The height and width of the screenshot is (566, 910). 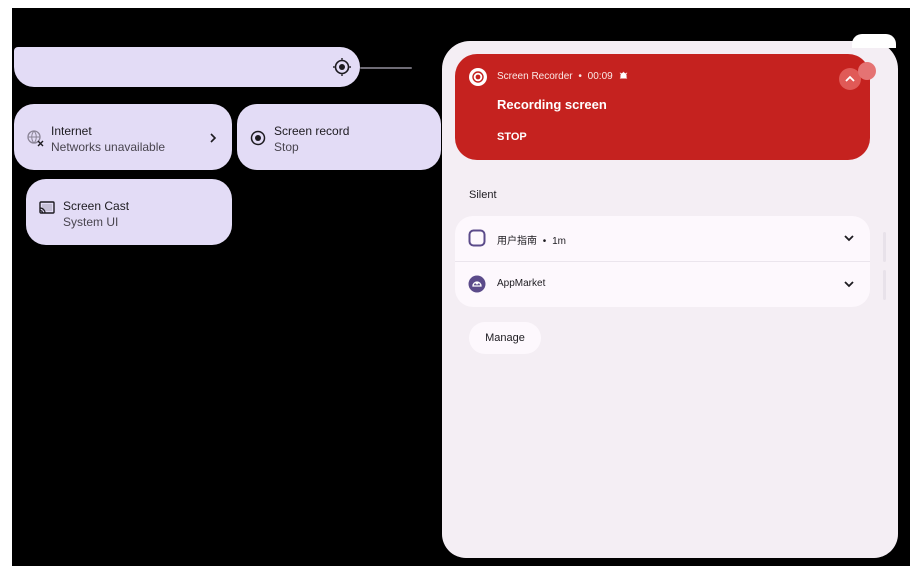 What do you see at coordinates (552, 104) in the screenshot?
I see `notification-title: Recording screen` at bounding box center [552, 104].